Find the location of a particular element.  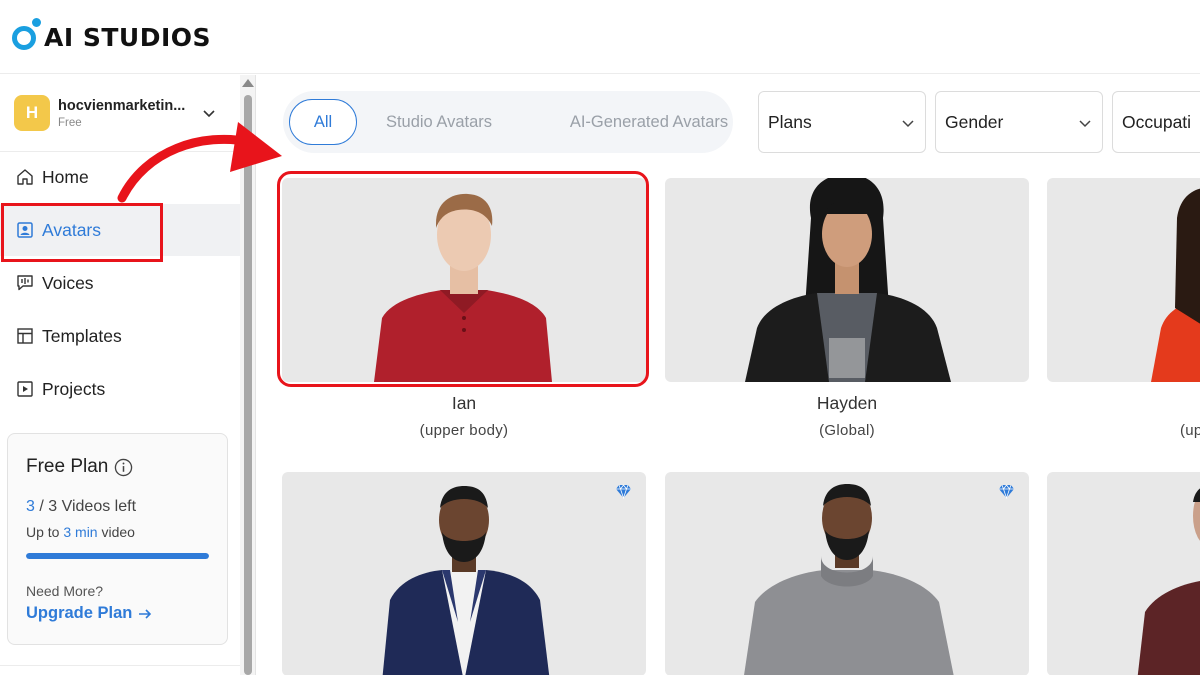

voice-icon is located at coordinates (25, 283).